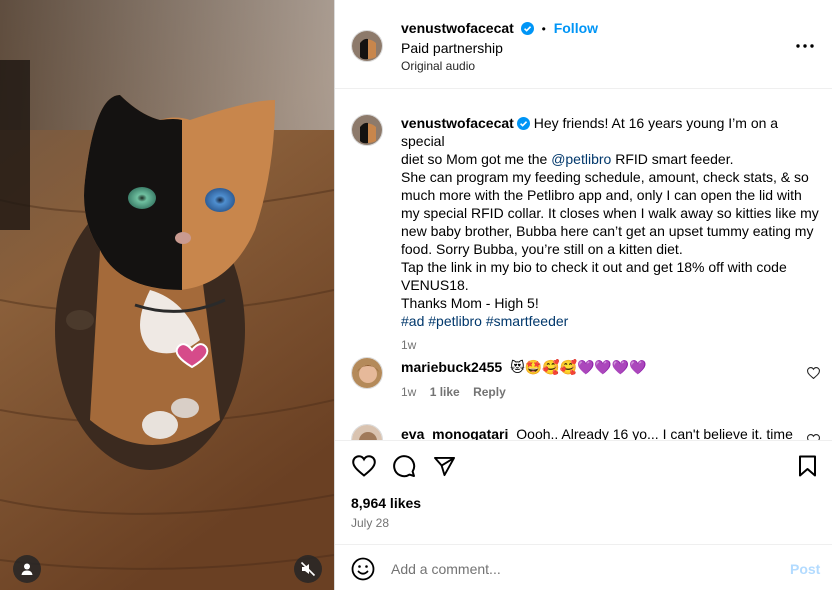  Describe the element at coordinates (438, 66) in the screenshot. I see `audio-label: Original audio` at that location.